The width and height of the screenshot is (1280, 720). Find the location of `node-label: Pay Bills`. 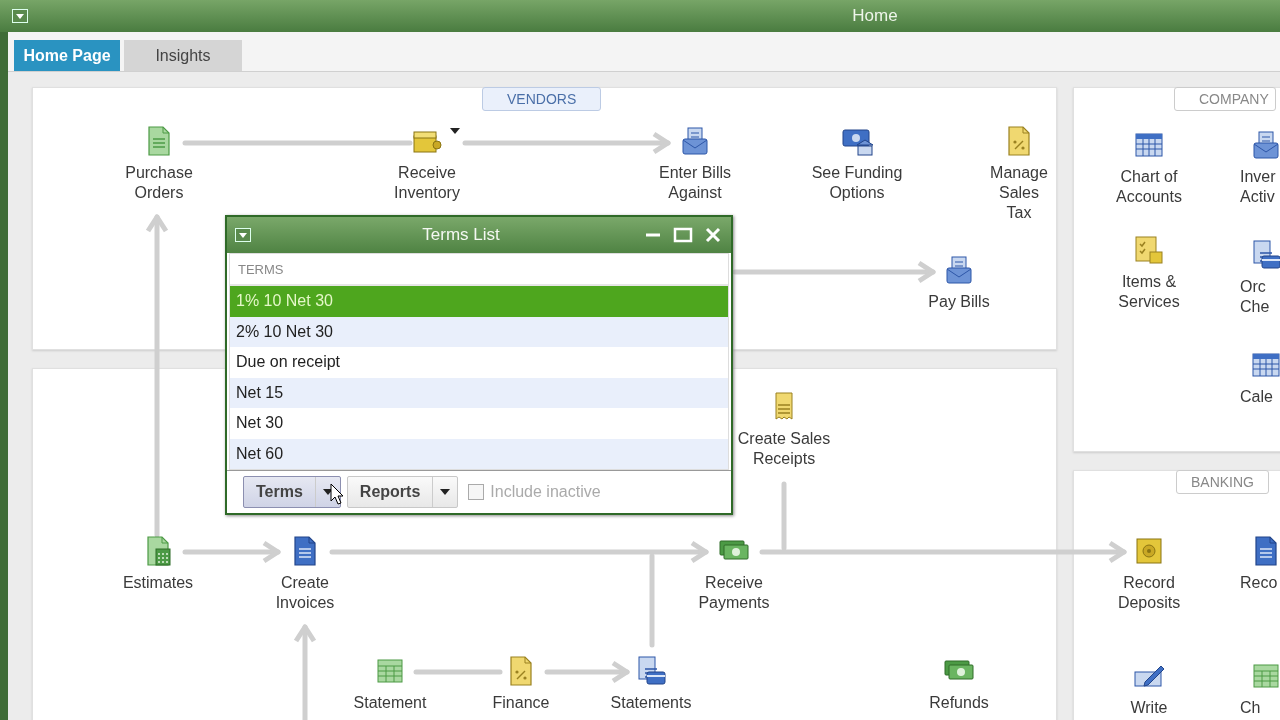

node-label: Pay Bills is located at coordinates (959, 302).